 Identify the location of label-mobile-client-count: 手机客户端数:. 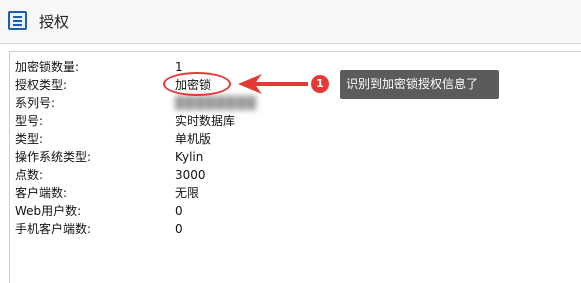
(53, 229).